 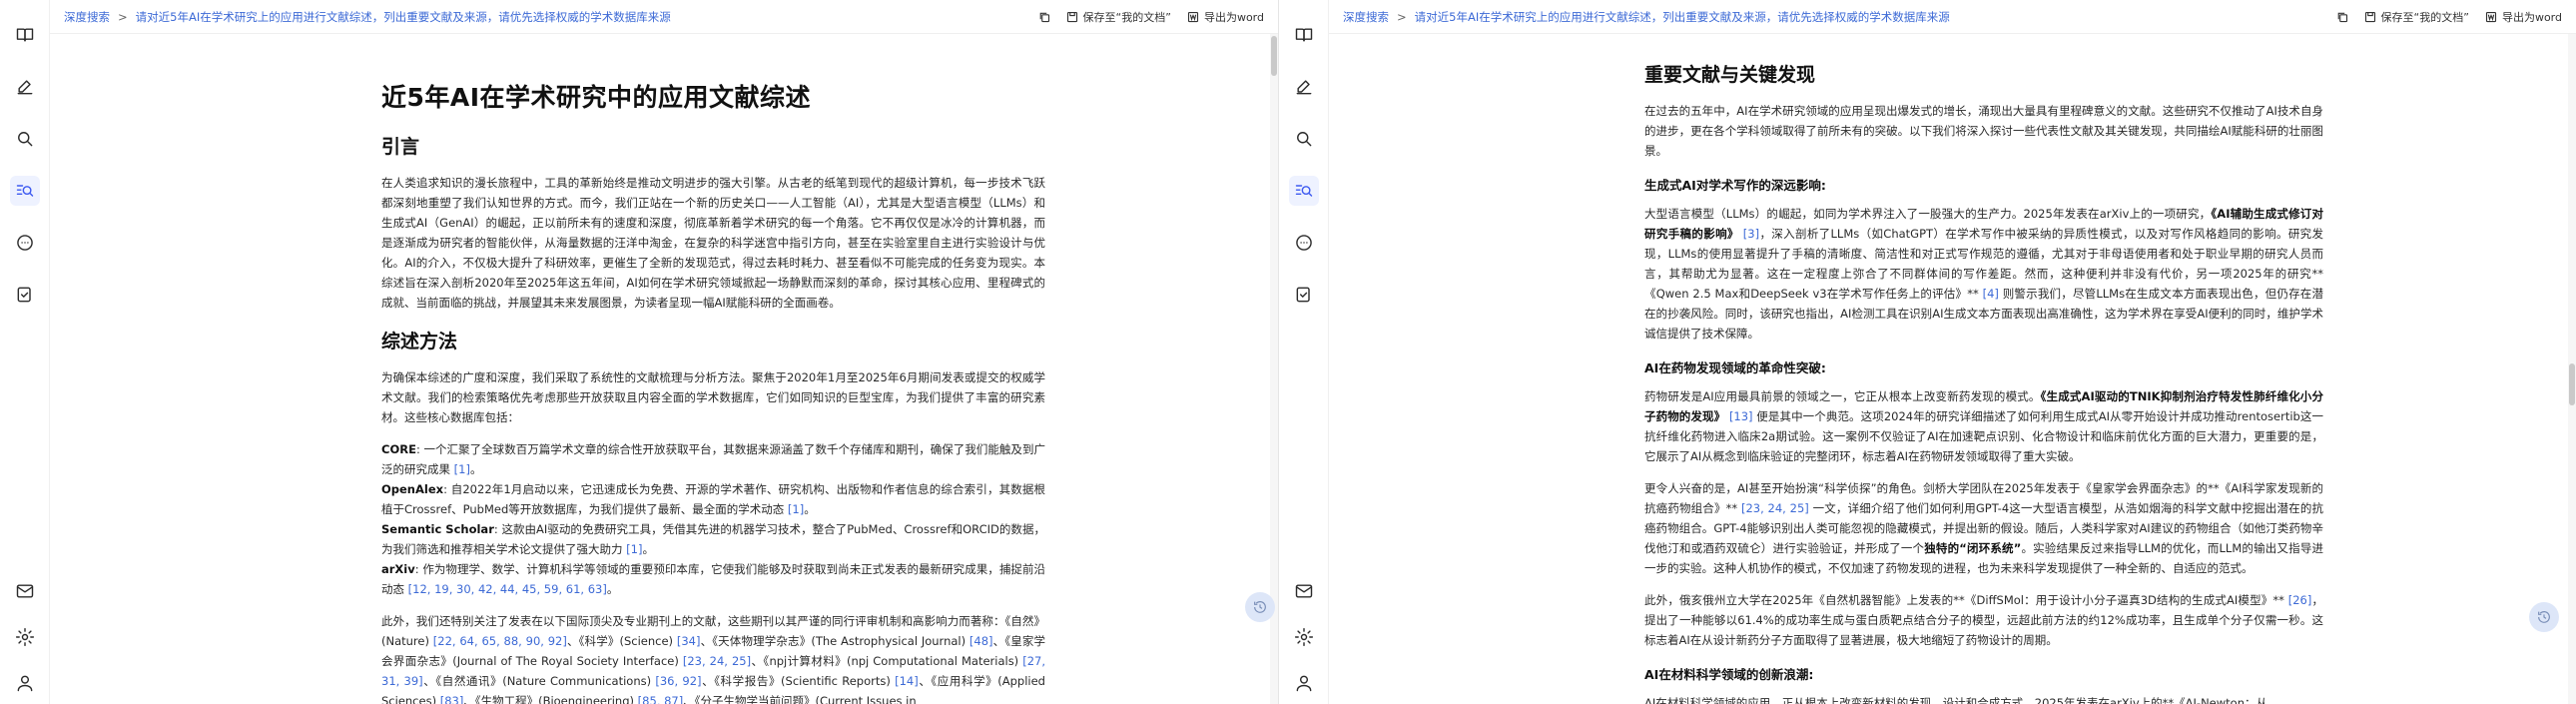 I want to click on citation: [34], so click(x=689, y=641).